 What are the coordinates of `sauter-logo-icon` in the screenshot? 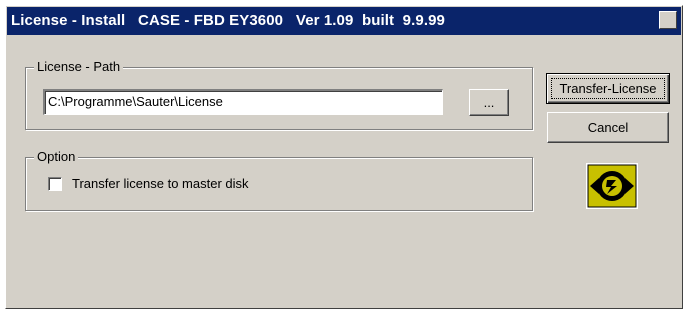 It's located at (612, 186).